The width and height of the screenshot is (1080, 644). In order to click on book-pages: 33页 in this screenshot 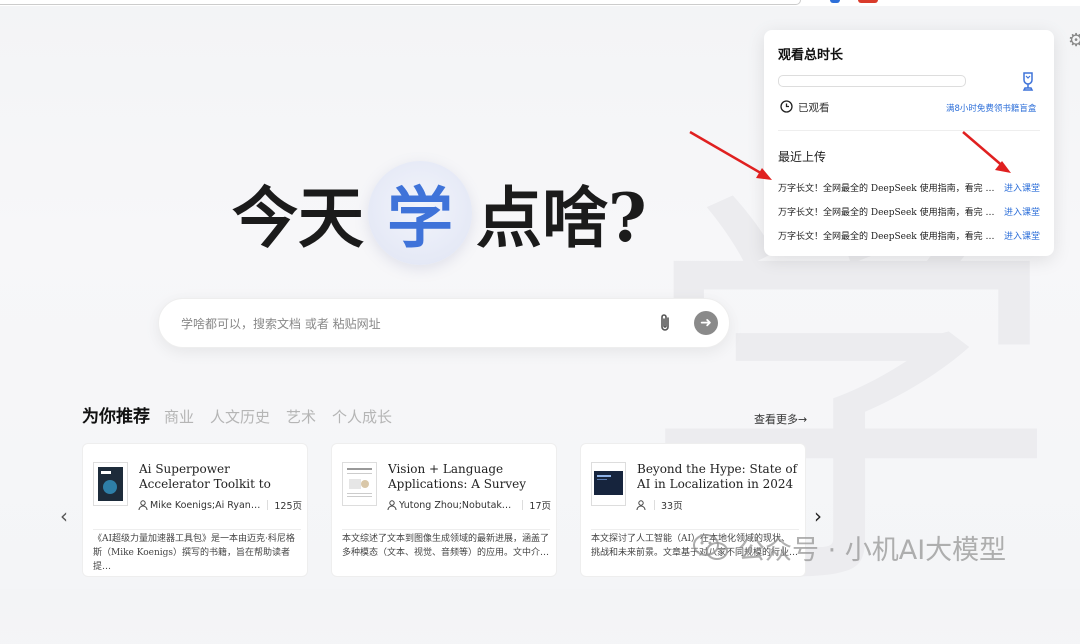, I will do `click(672, 506)`.